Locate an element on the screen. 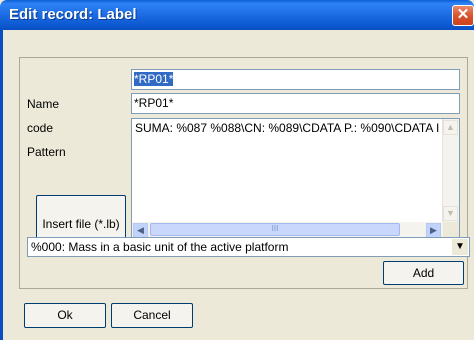 This screenshot has height=340, width=474. title-bar: Edit record: Label ✕ is located at coordinates (237, 15).